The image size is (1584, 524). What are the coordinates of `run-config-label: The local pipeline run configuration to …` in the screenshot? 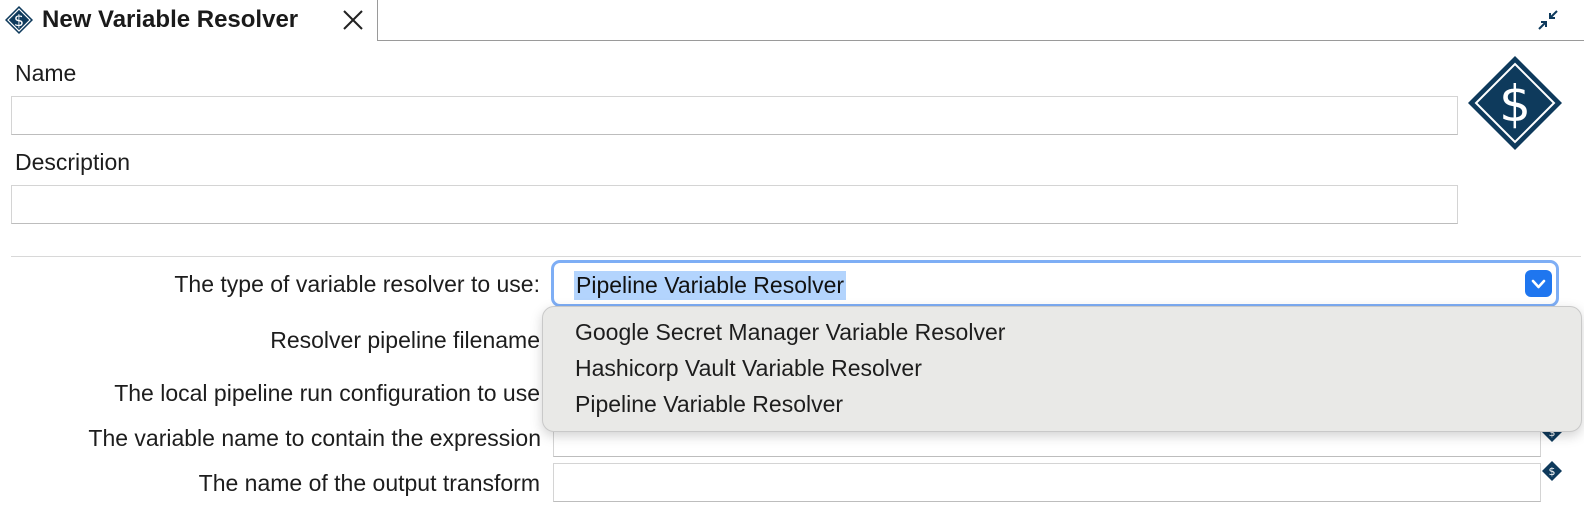 It's located at (327, 393).